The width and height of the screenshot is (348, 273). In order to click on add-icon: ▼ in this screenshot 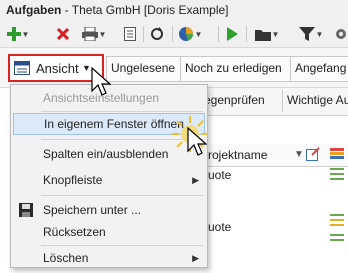, I will do `click(18, 34)`.